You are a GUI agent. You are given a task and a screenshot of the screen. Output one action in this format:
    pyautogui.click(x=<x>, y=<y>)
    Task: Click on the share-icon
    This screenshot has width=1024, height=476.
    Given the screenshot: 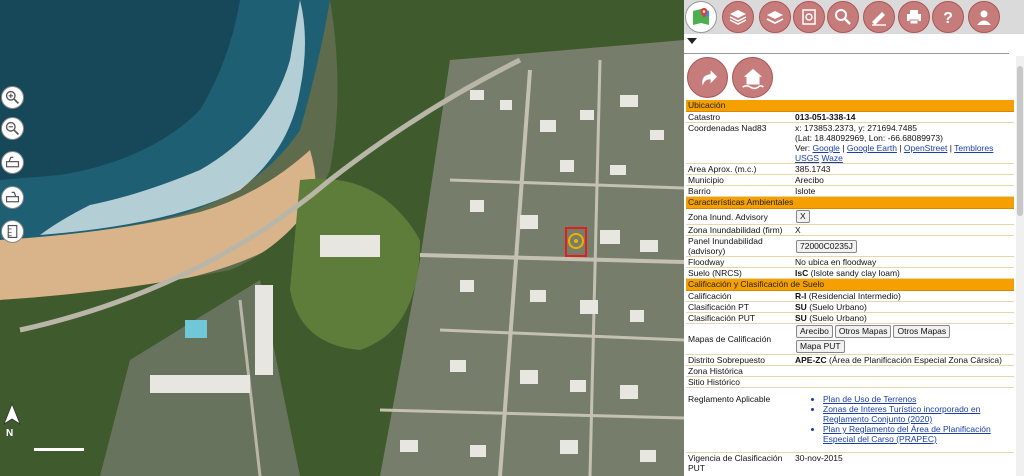 What is the action you would take?
    pyautogui.click(x=707, y=77)
    